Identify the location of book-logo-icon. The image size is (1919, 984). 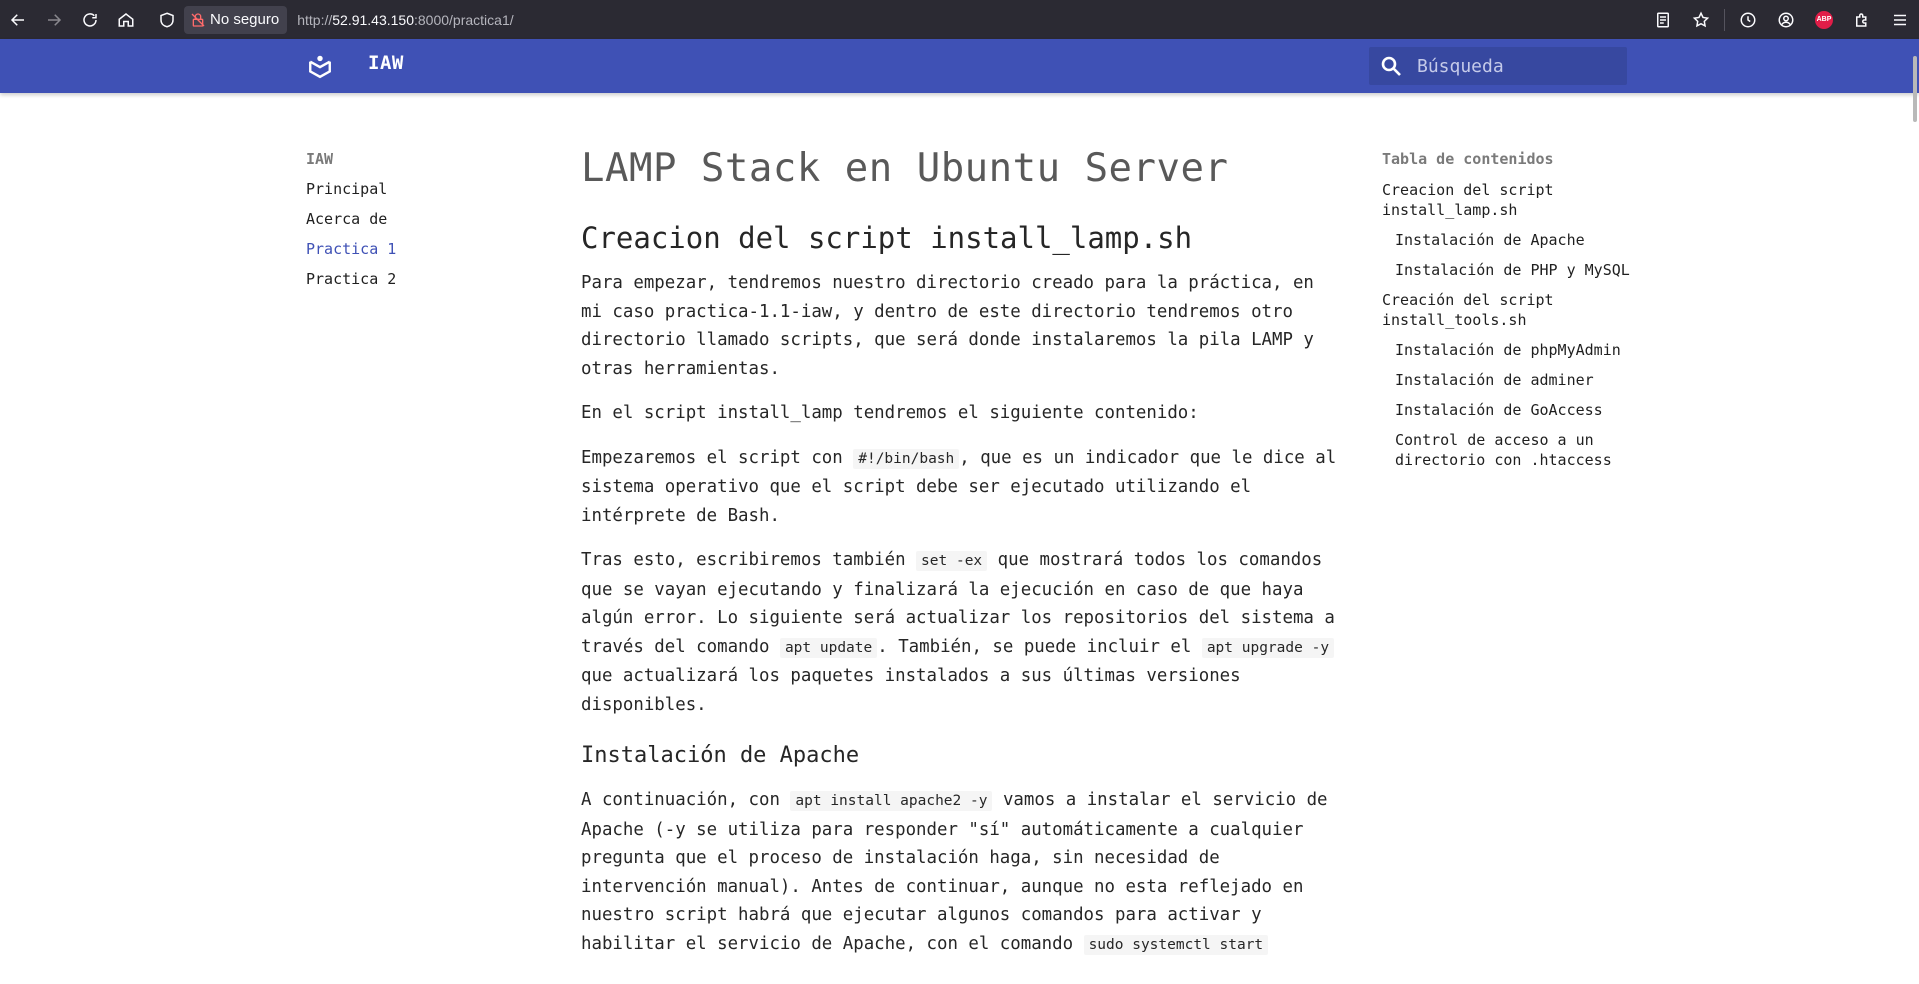
(320, 67).